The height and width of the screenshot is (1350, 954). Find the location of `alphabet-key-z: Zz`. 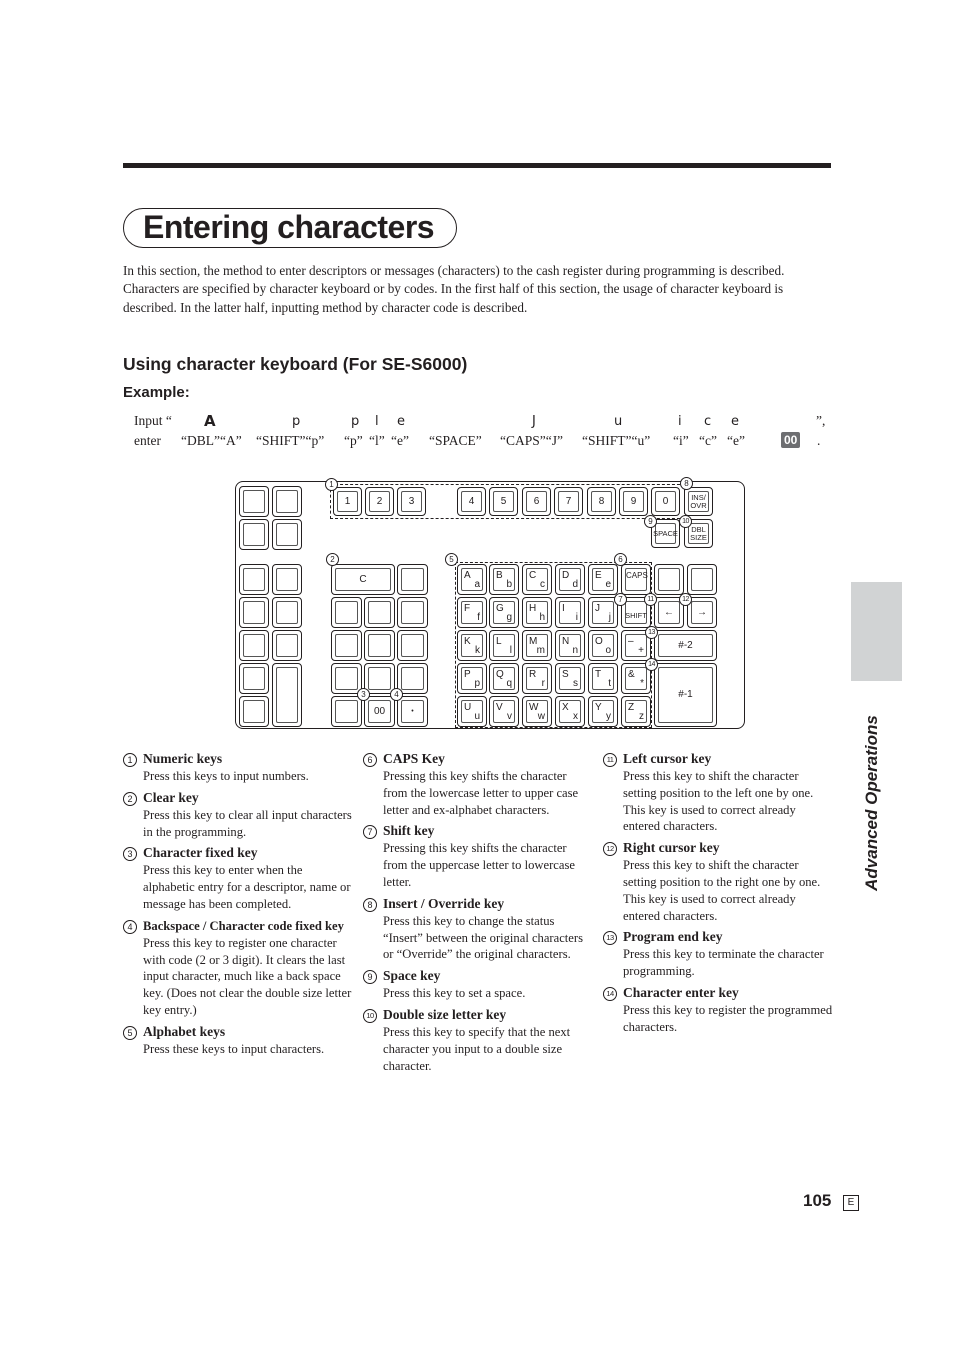

alphabet-key-z: Zz is located at coordinates (636, 711).